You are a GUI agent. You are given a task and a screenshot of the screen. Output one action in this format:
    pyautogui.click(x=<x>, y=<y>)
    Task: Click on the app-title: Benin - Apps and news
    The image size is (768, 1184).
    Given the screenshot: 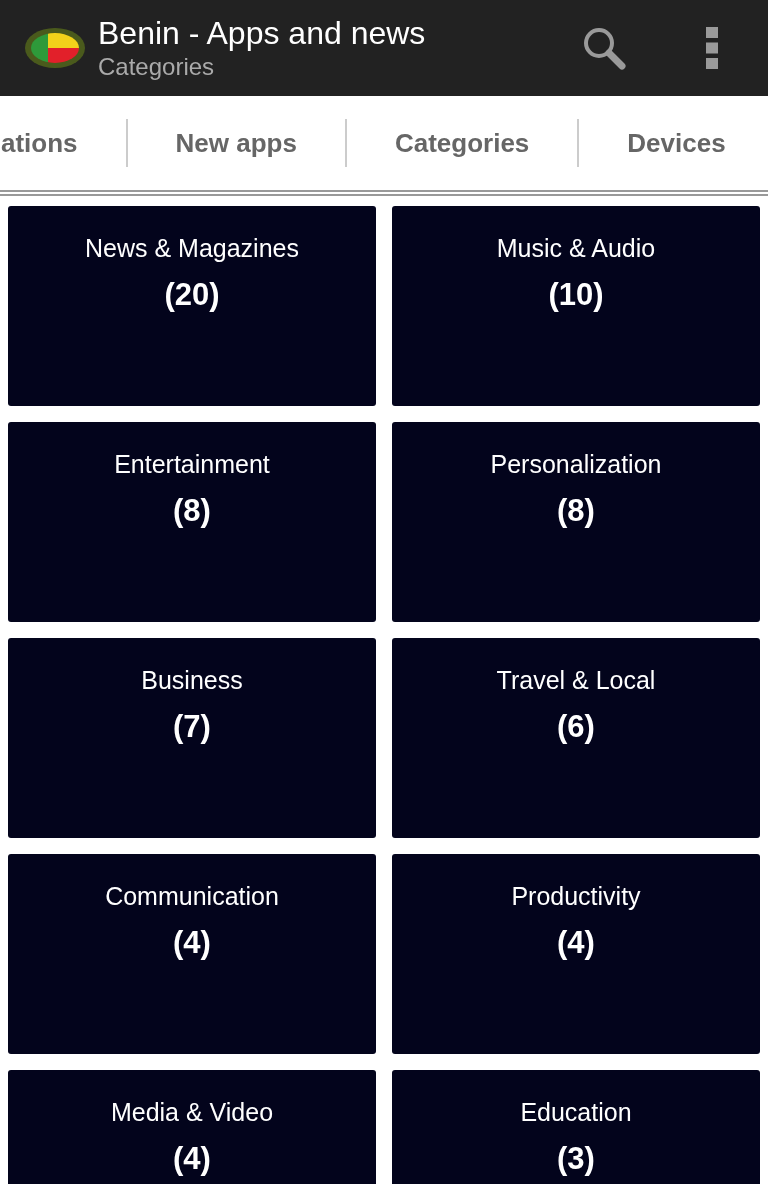 What is the action you would take?
    pyautogui.click(x=262, y=33)
    